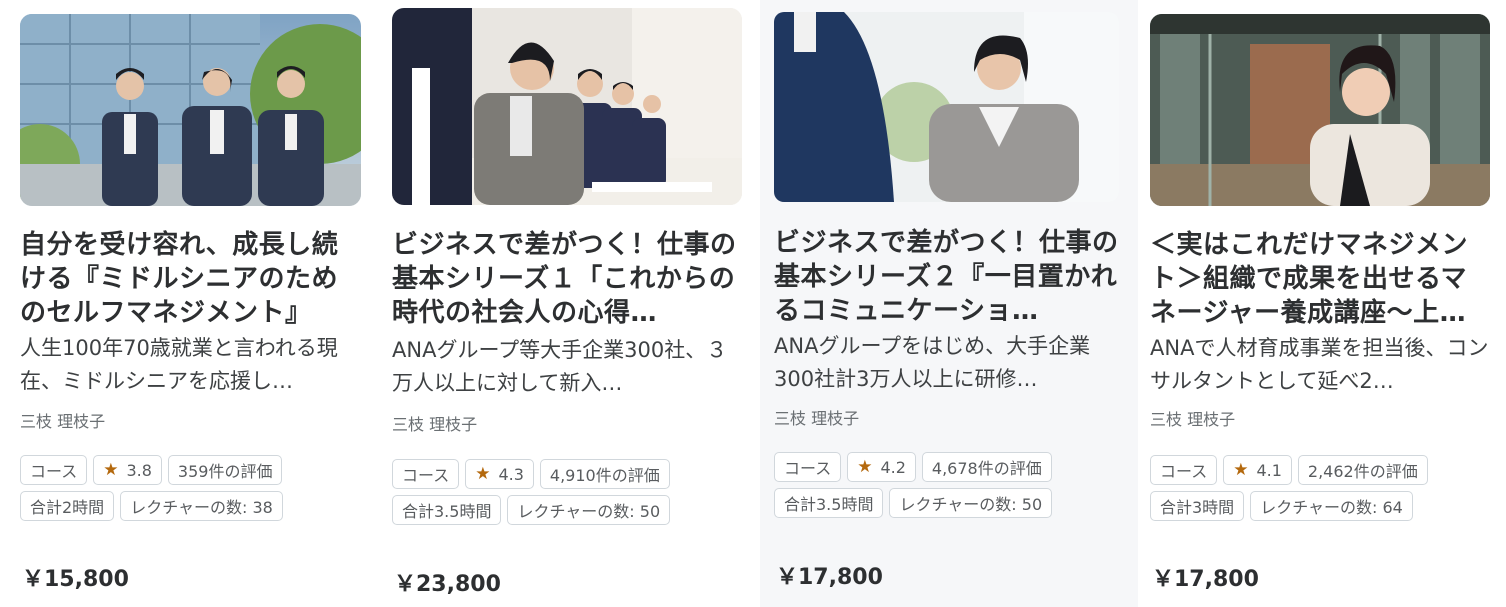 This screenshot has height=607, width=1506. I want to click on rating-badge: ★ 4.2, so click(881, 467).